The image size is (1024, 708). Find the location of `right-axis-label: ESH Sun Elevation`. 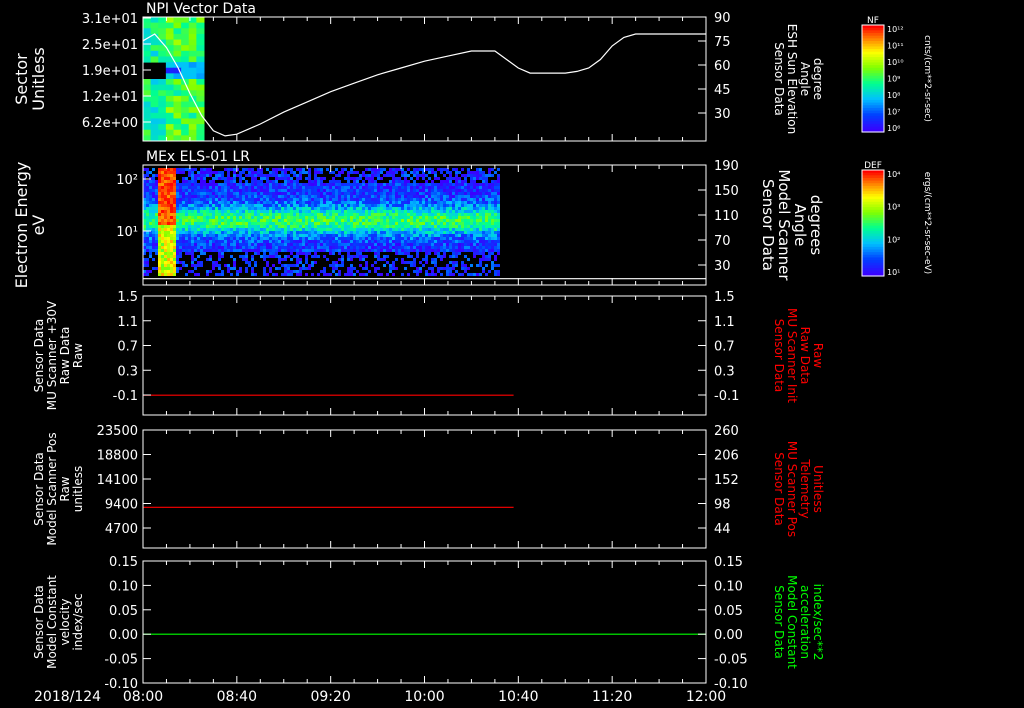

right-axis-label: ESH Sun Elevation is located at coordinates (792, 79).